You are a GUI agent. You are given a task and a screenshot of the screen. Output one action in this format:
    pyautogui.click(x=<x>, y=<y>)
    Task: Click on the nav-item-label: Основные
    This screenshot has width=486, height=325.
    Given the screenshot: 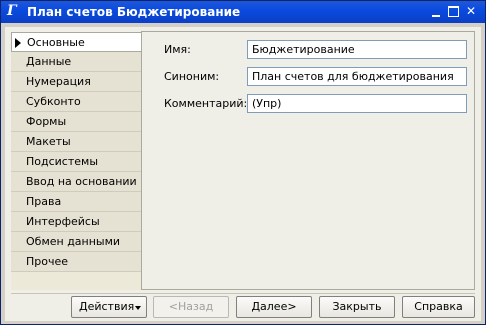 What is the action you would take?
    pyautogui.click(x=56, y=42)
    